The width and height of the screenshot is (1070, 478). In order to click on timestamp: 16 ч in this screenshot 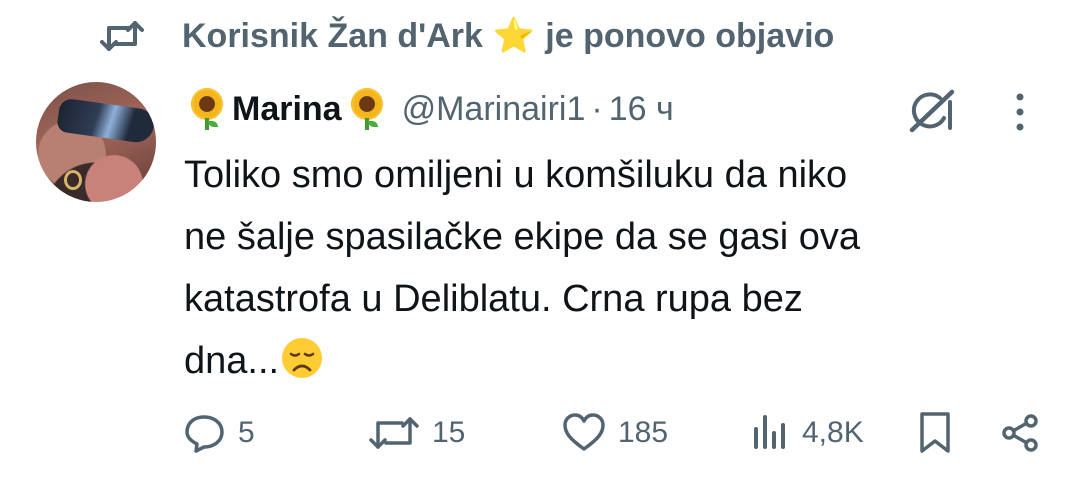, I will do `click(641, 109)`.